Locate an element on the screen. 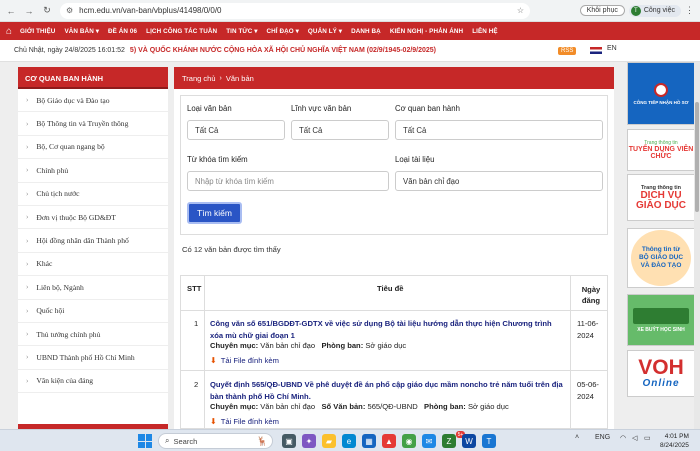 The height and width of the screenshot is (451, 700). profile-button: T Công việc is located at coordinates (654, 10).